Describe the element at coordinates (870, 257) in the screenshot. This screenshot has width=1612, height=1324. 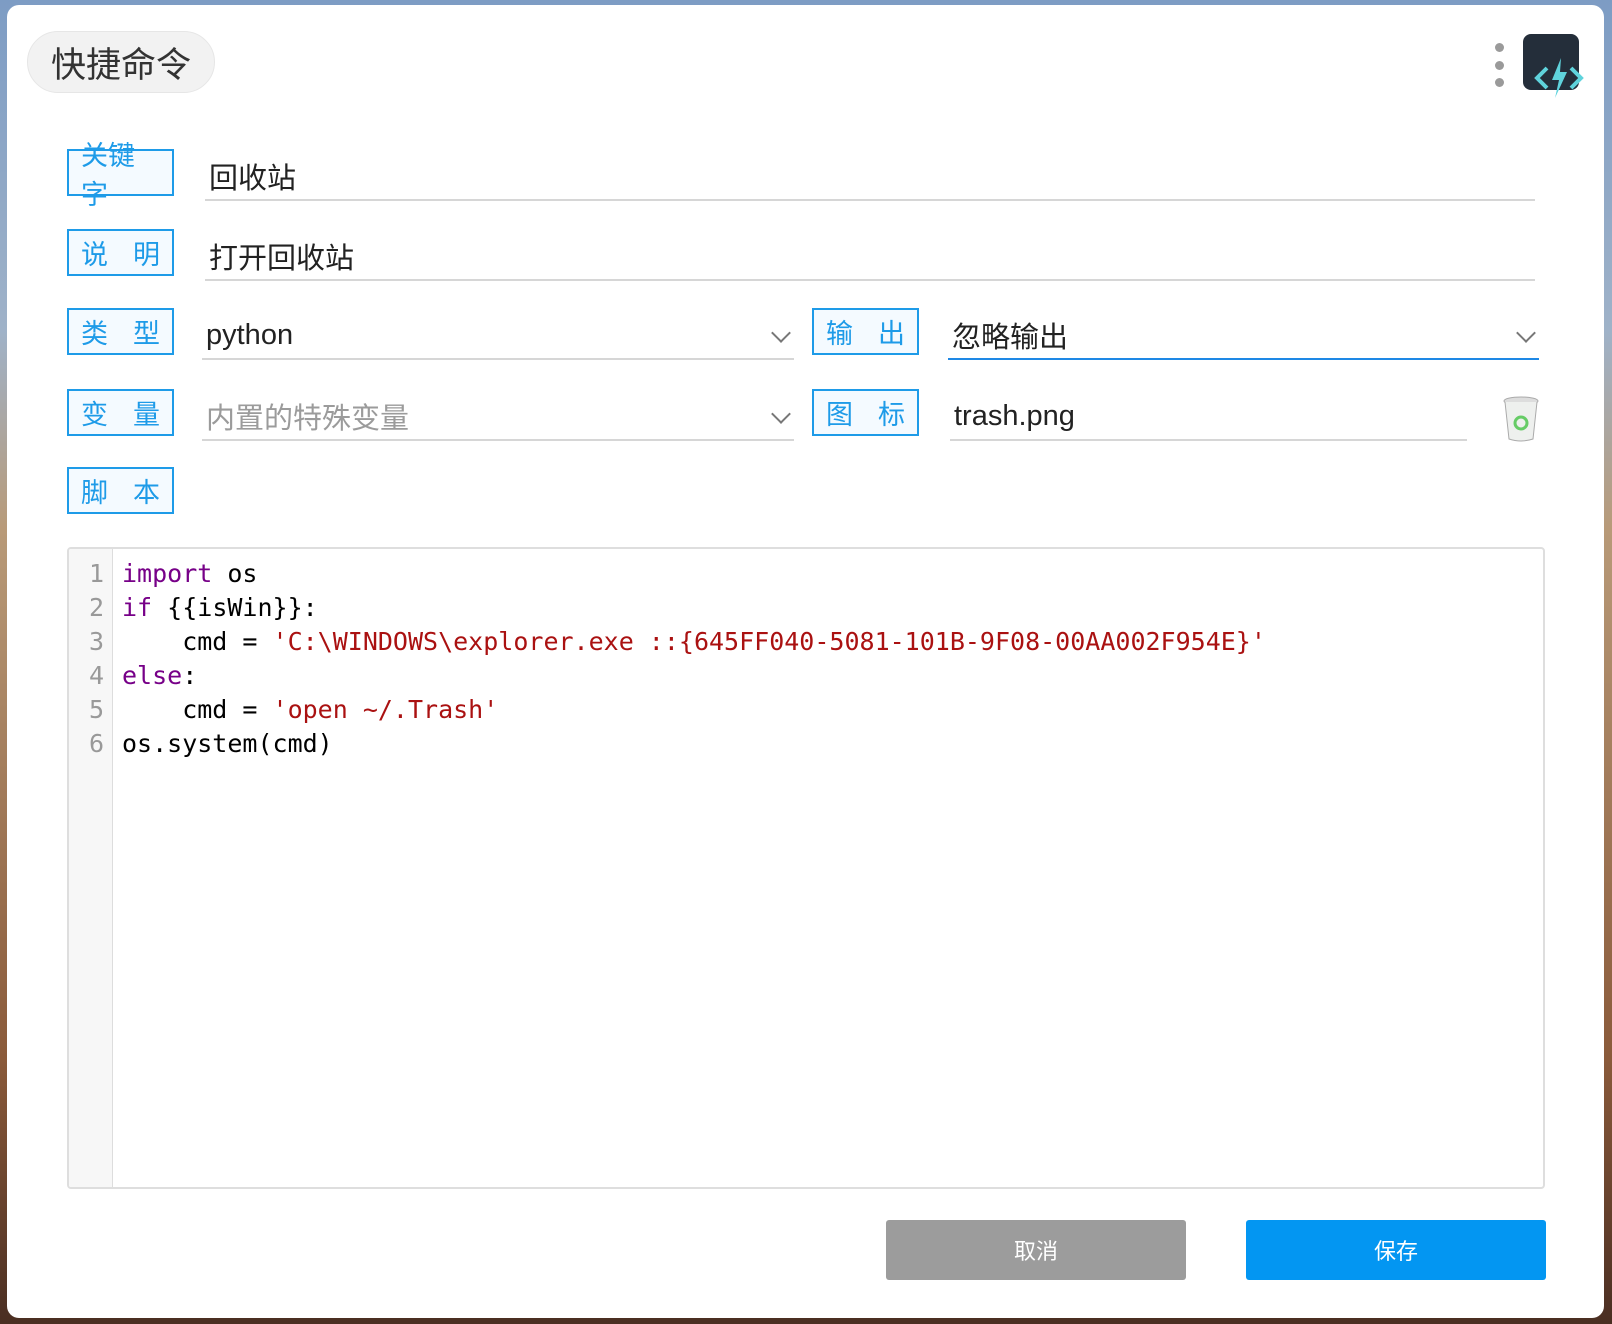
I see `description-input: 打开回收站` at that location.